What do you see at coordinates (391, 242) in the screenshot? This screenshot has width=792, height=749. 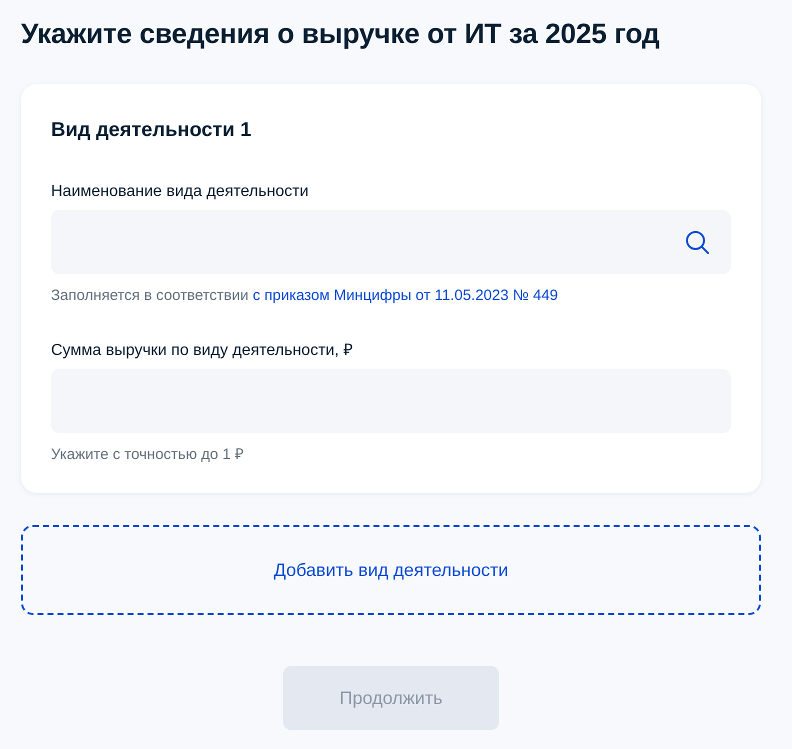 I see `search-field` at bounding box center [391, 242].